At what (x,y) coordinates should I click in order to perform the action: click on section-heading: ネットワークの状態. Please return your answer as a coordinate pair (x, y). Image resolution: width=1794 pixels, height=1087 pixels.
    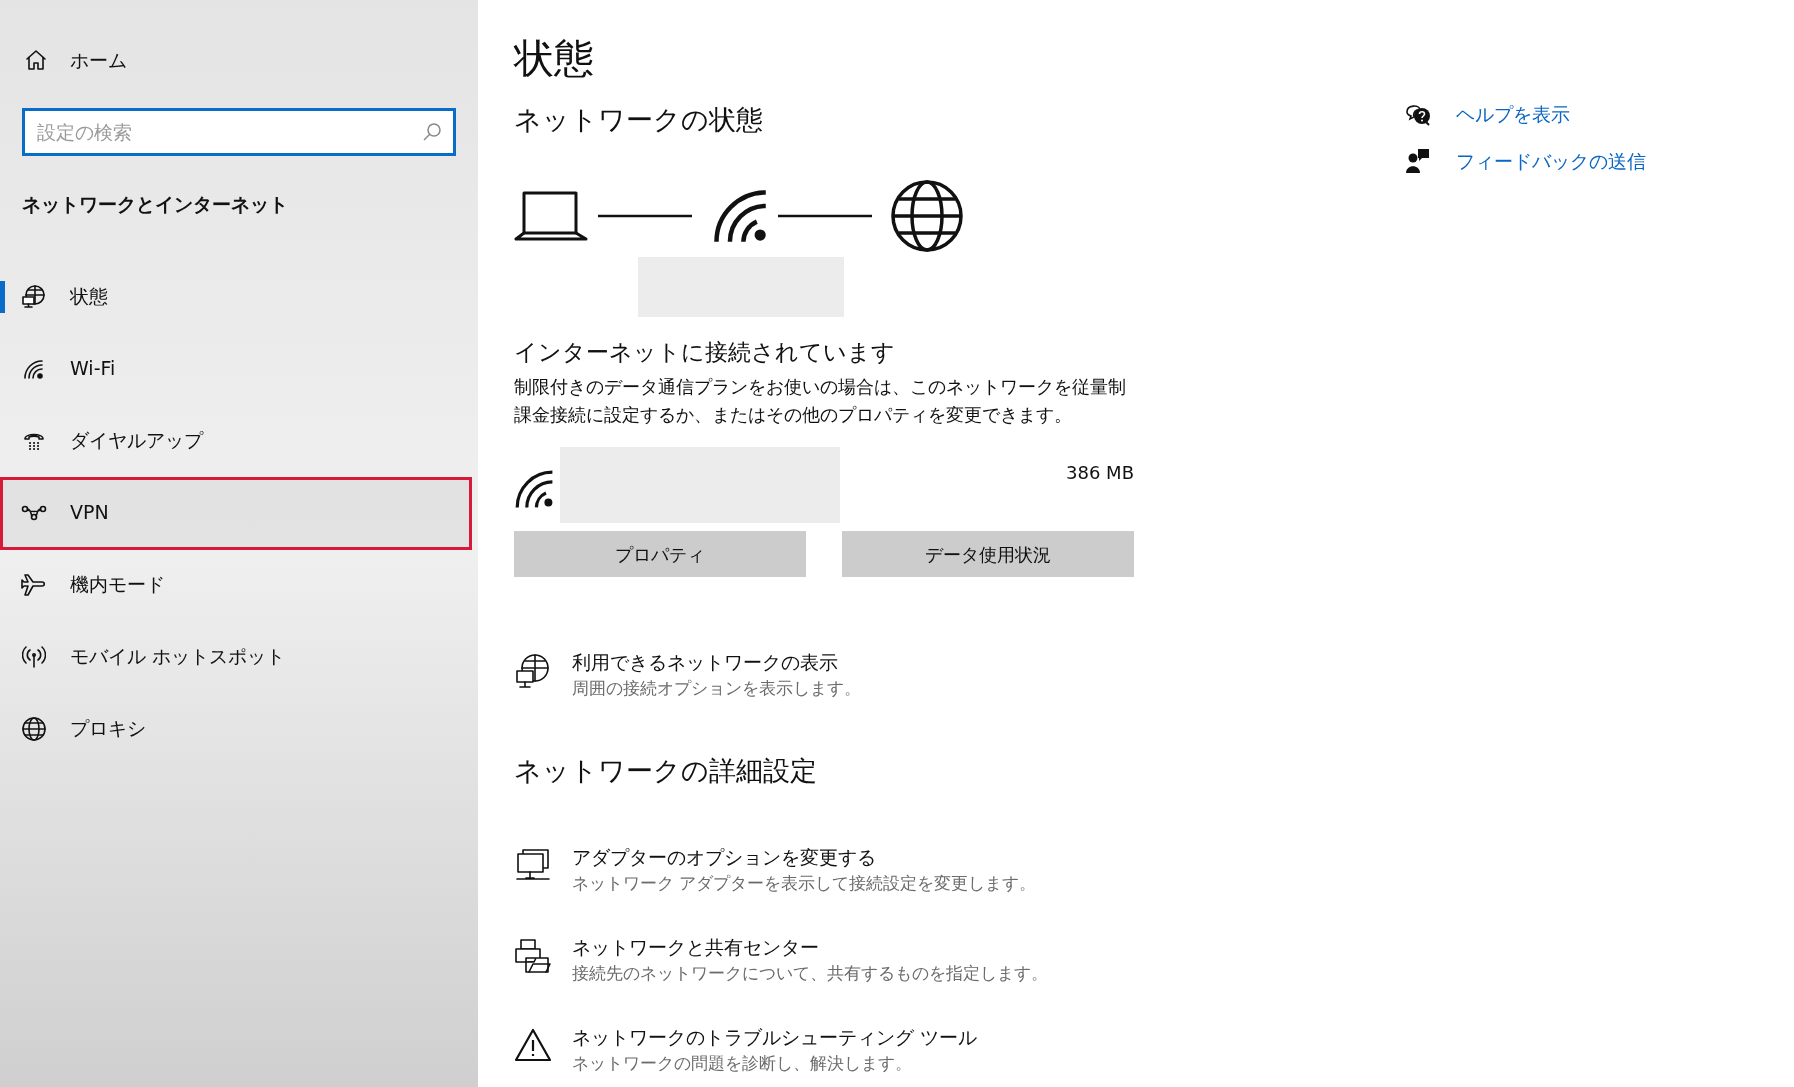
    Looking at the image, I should click on (639, 120).